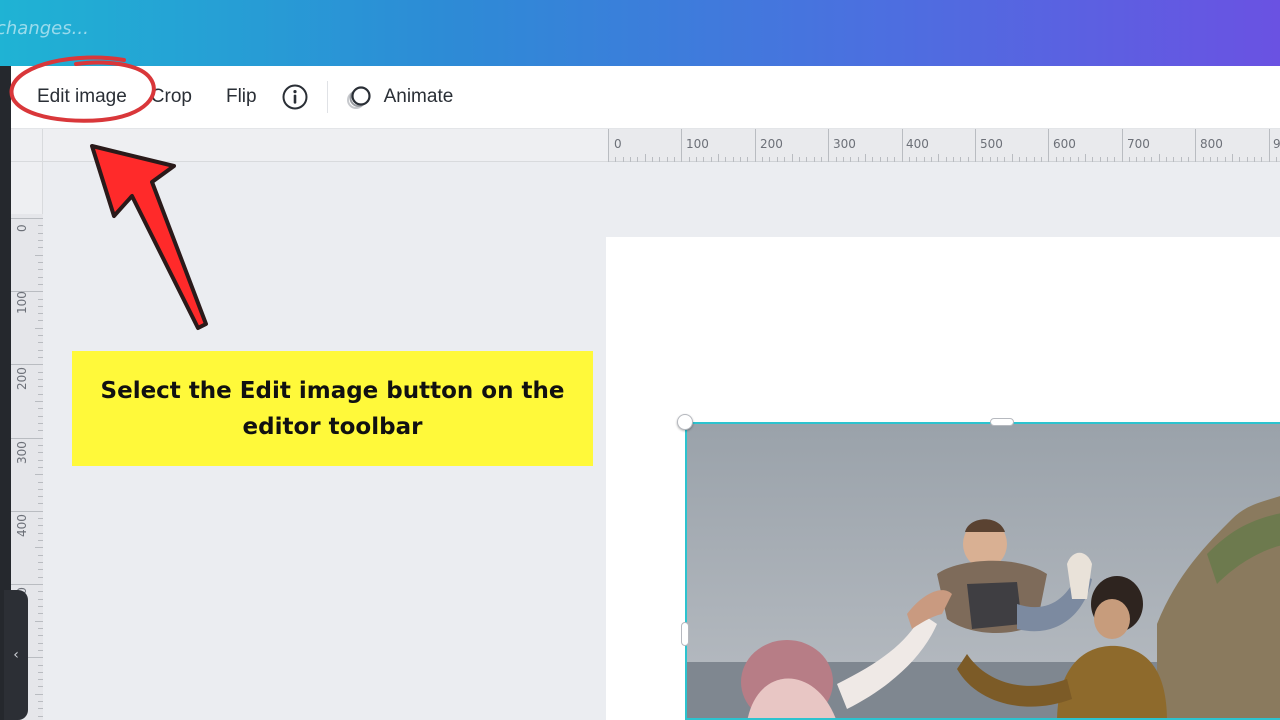 This screenshot has height=720, width=1280. What do you see at coordinates (358, 97) in the screenshot?
I see `animate-icon` at bounding box center [358, 97].